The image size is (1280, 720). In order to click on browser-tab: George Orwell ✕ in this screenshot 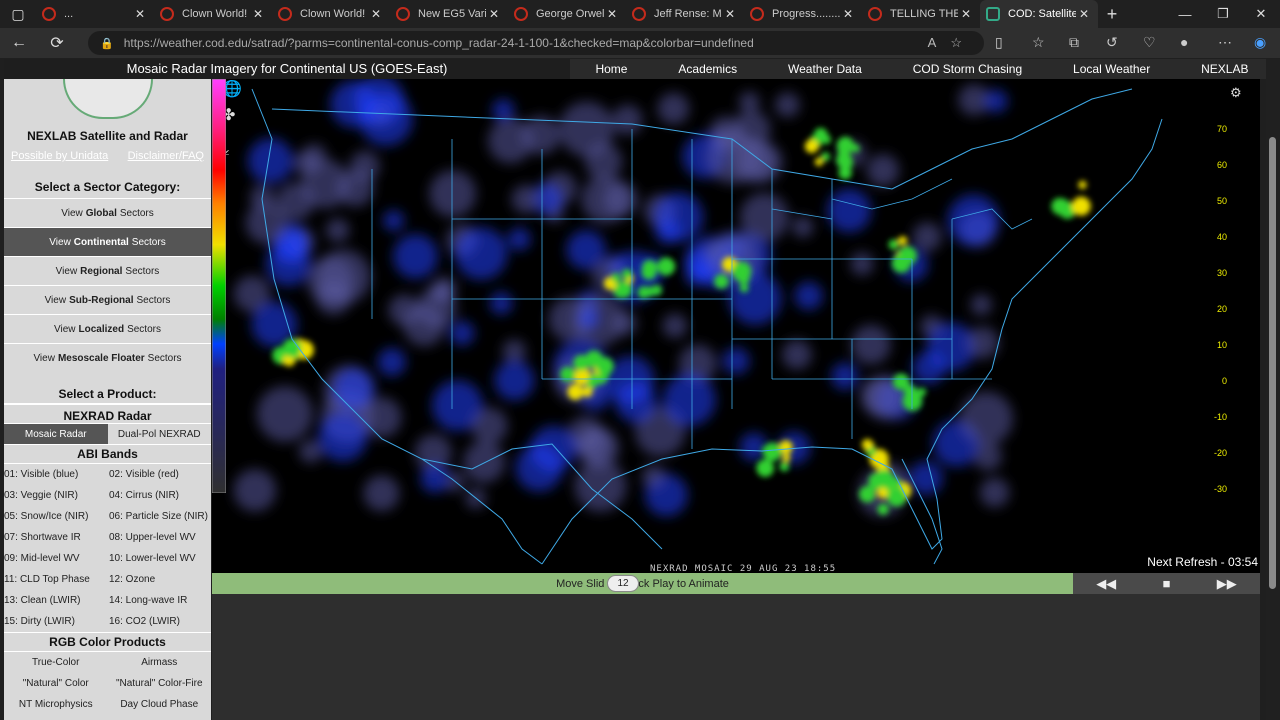, I will do `click(567, 14)`.